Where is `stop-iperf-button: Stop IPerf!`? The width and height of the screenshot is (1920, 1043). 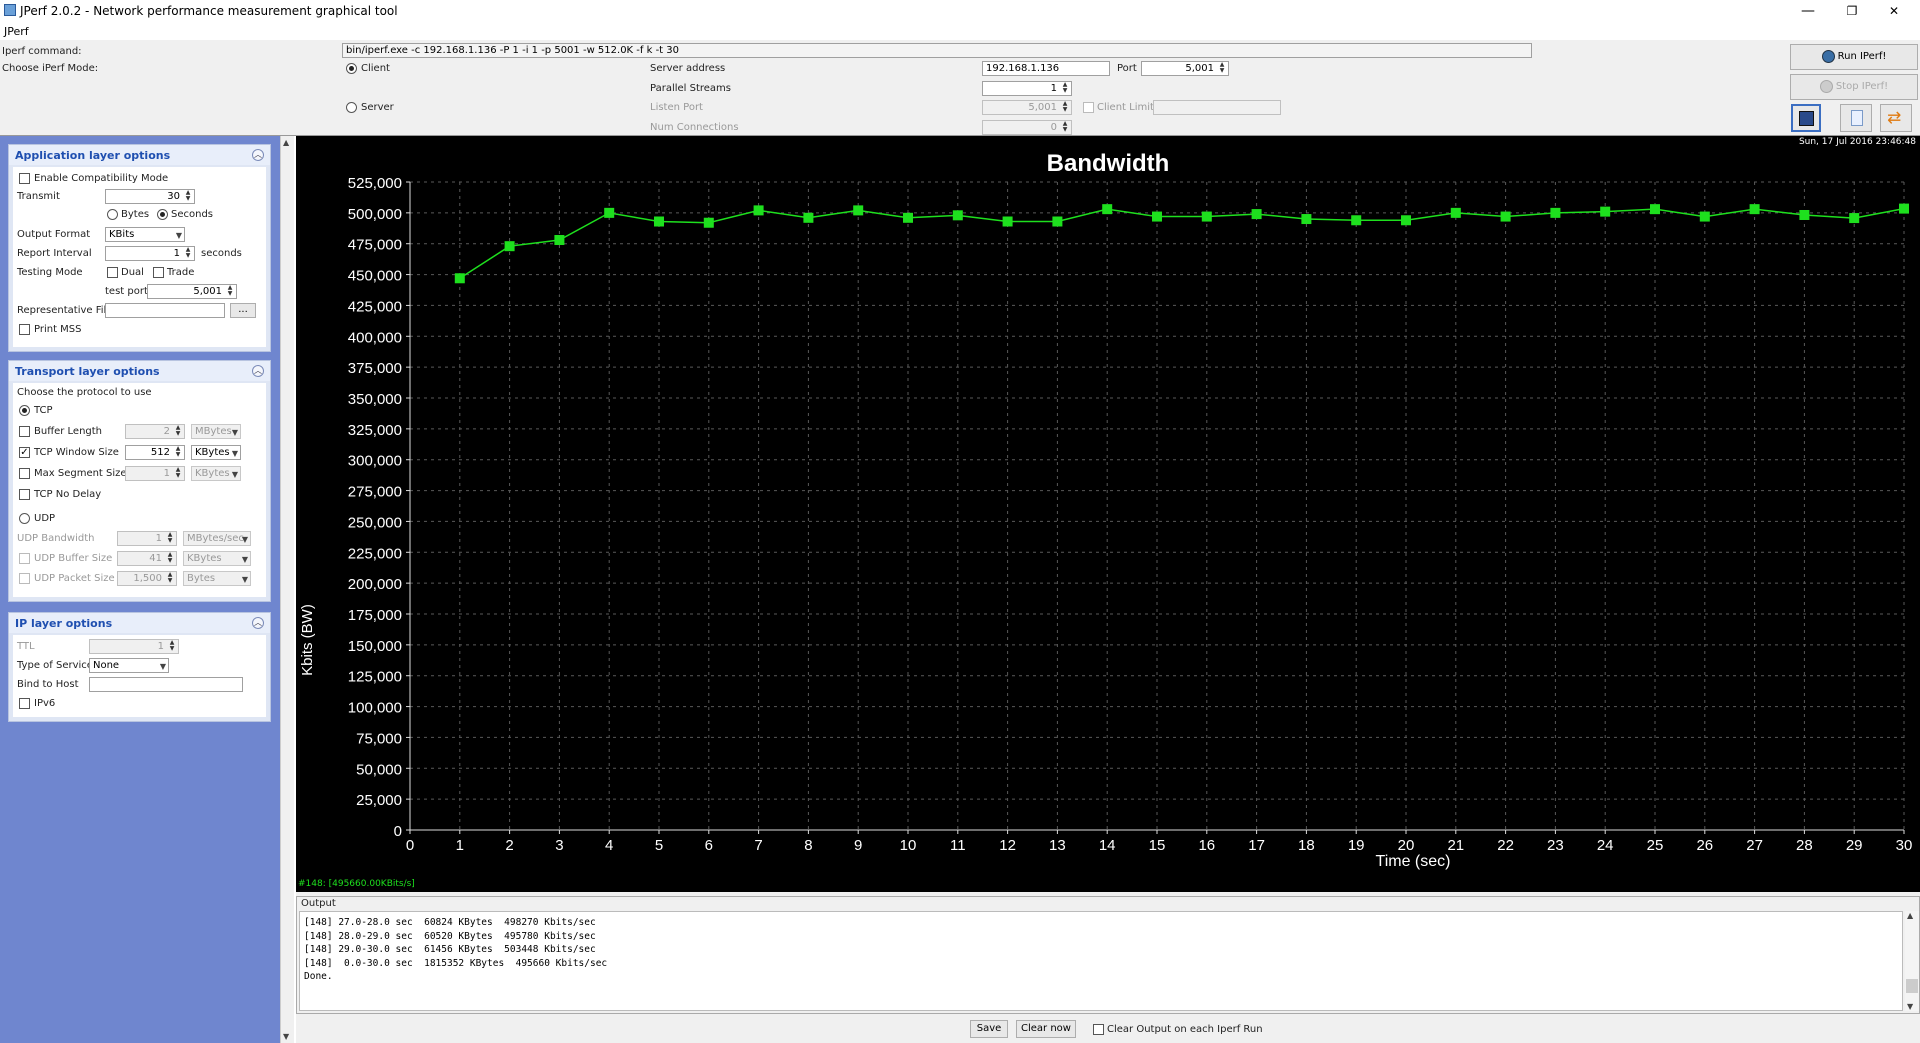
stop-iperf-button: Stop IPerf! is located at coordinates (1854, 87).